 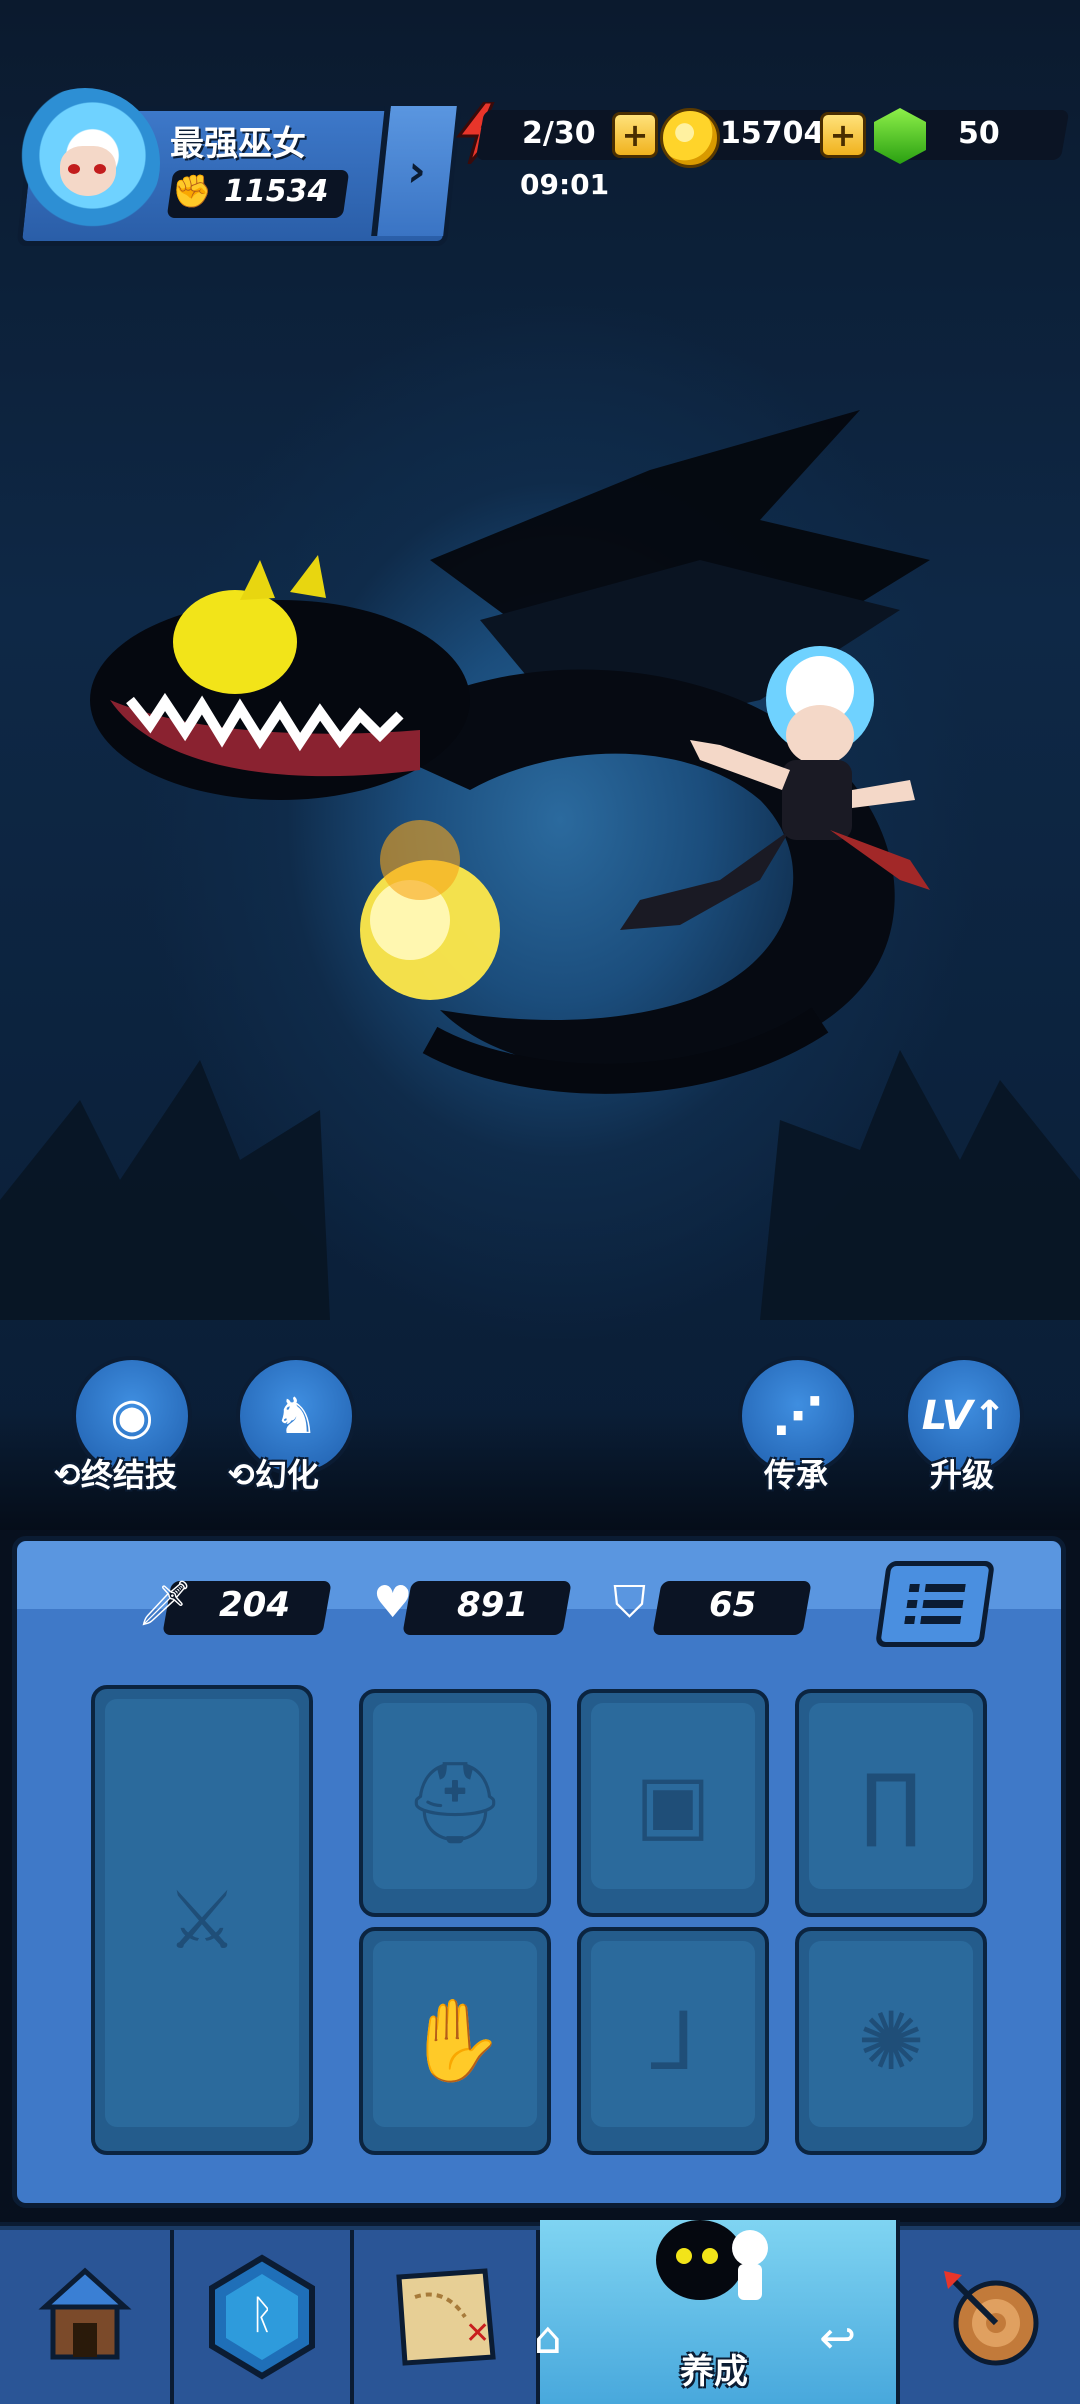 What do you see at coordinates (733, 1605) in the screenshot?
I see `defense-value: 65` at bounding box center [733, 1605].